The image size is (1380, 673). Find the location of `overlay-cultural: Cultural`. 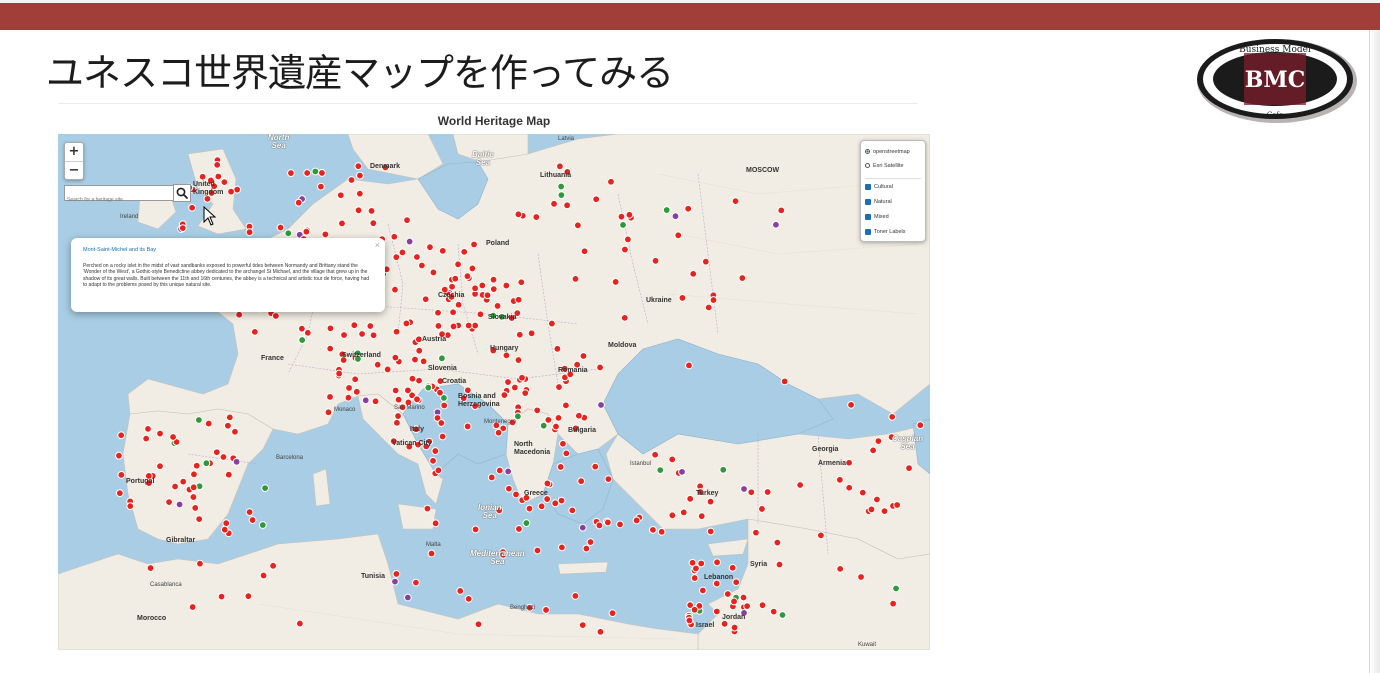

overlay-cultural: Cultural is located at coordinates (879, 187).